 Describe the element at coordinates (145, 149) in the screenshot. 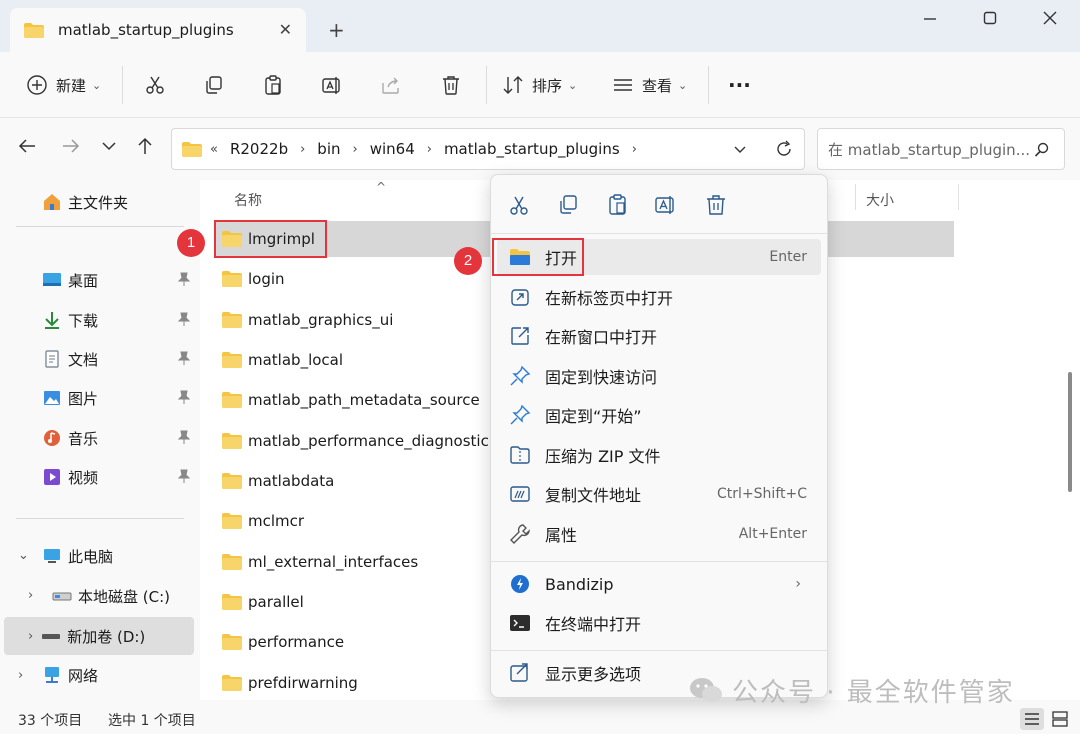

I see `up-button` at that location.